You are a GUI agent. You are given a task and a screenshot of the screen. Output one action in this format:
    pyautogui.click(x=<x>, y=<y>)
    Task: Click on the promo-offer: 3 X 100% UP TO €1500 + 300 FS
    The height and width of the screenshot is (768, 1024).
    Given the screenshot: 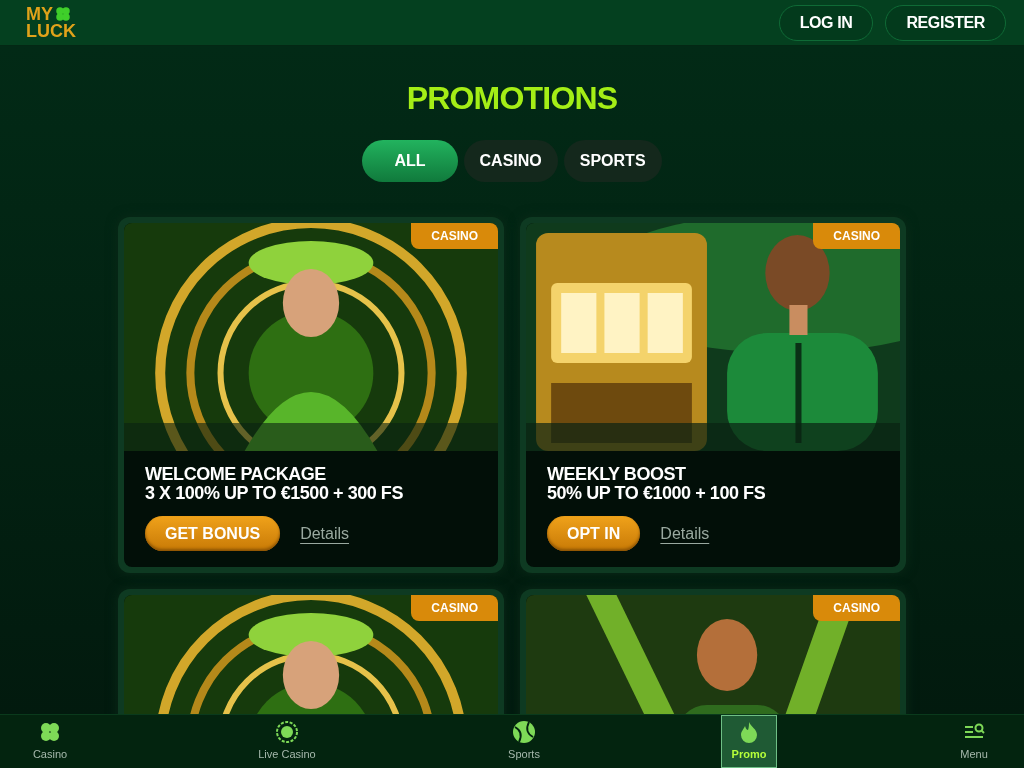 What is the action you would take?
    pyautogui.click(x=274, y=493)
    